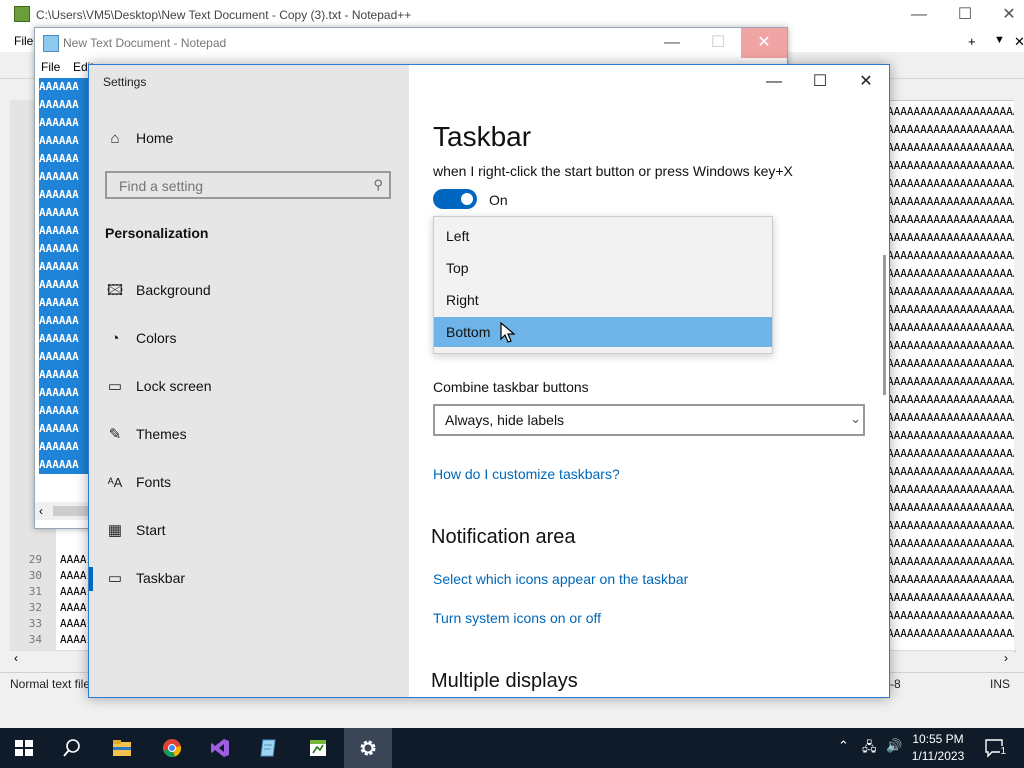 The image size is (1024, 768). What do you see at coordinates (517, 618) in the screenshot?
I see `system-icons-link: Turn system icons on or off` at bounding box center [517, 618].